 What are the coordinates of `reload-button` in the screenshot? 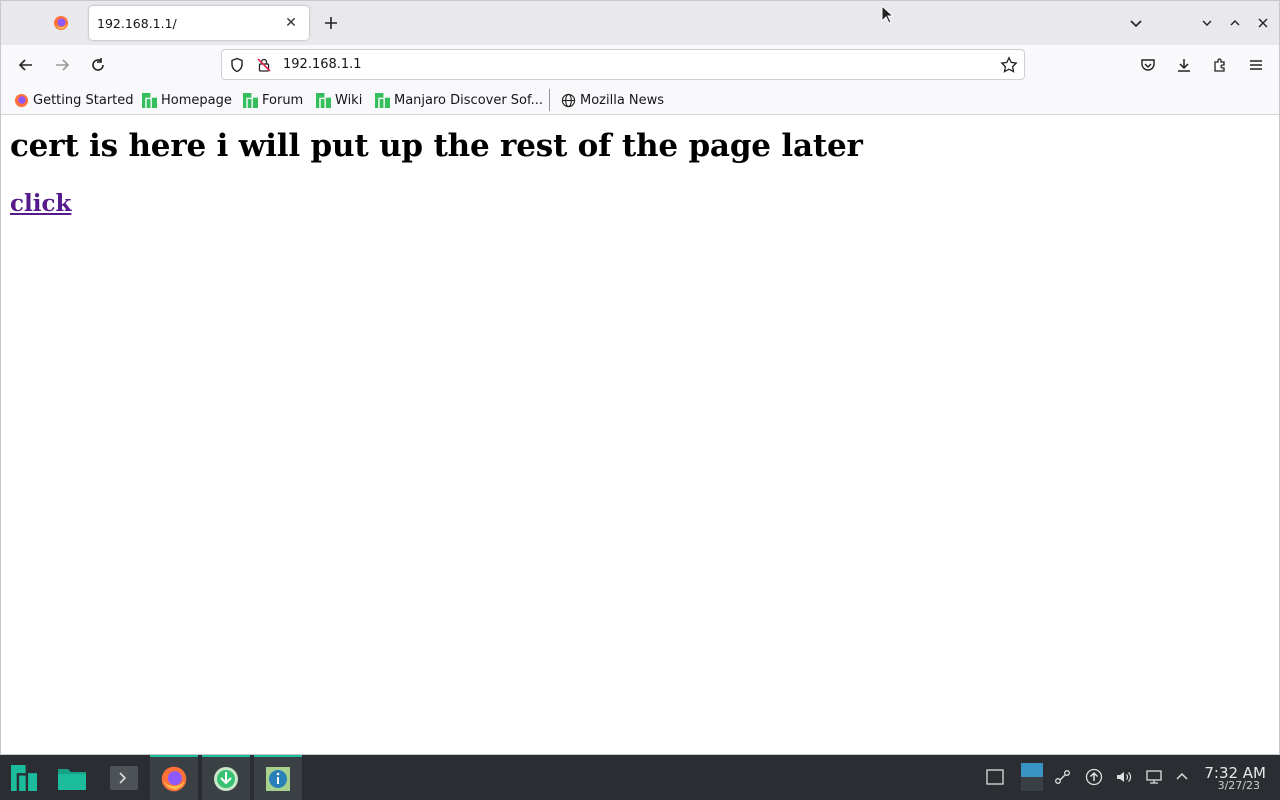 It's located at (98, 65).